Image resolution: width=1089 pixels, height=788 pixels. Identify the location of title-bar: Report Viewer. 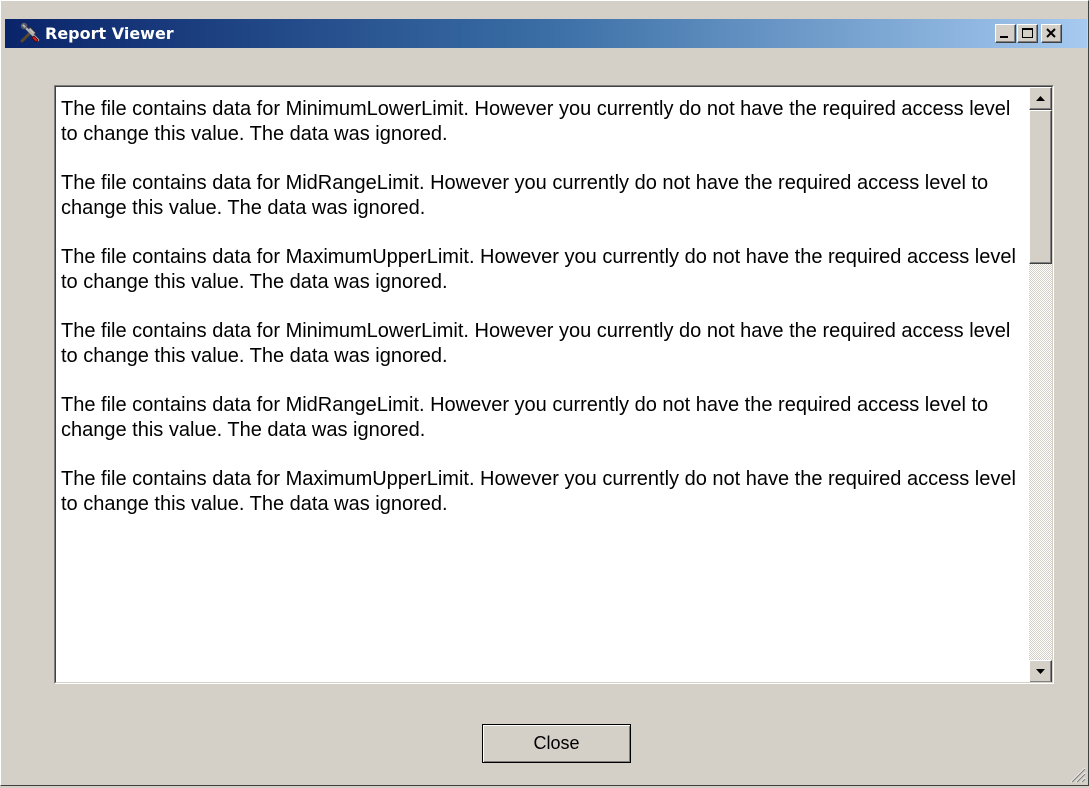
(546, 33).